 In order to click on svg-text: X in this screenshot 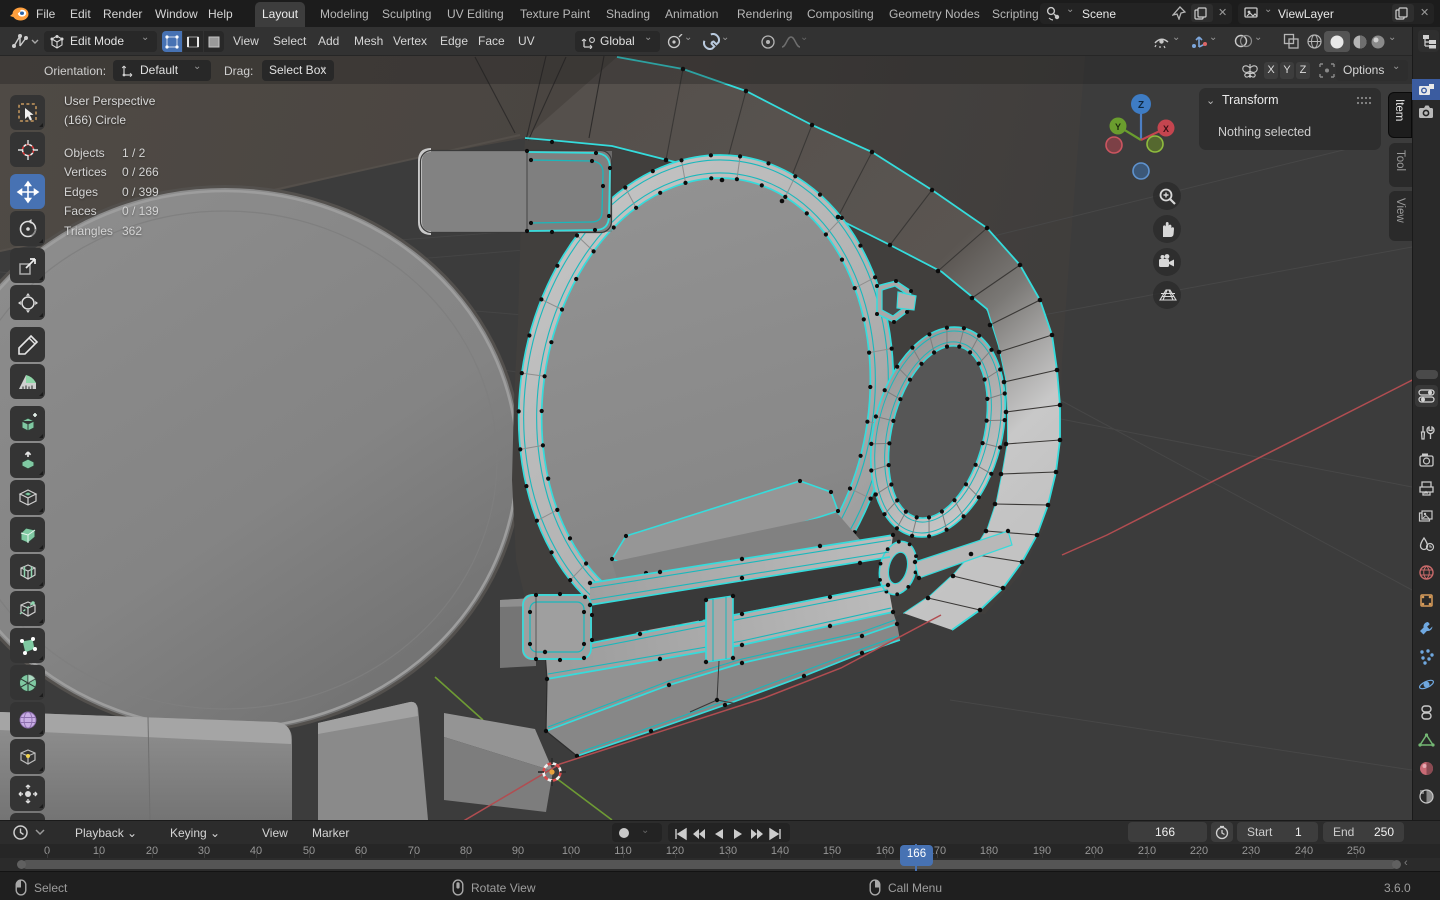, I will do `click(1166, 129)`.